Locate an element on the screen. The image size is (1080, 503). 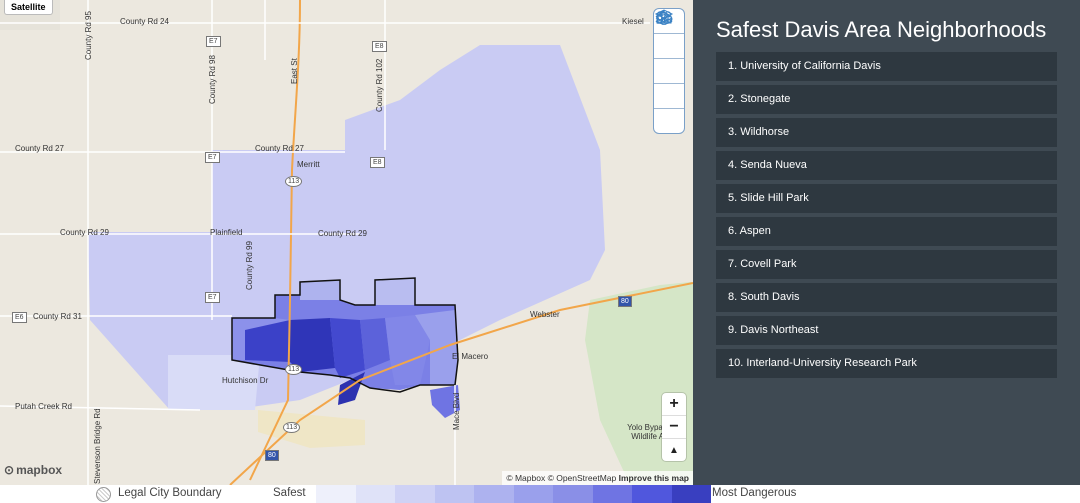
mapbox-logo-text: mapbox is located at coordinates (39, 470).